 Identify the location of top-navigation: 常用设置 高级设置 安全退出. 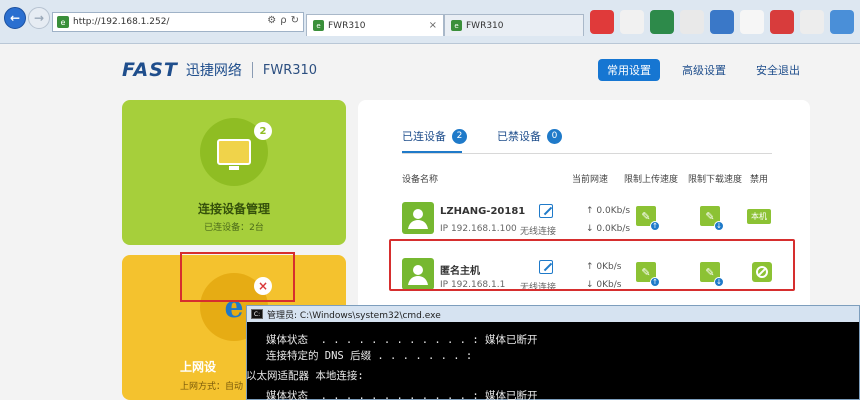
(710, 70).